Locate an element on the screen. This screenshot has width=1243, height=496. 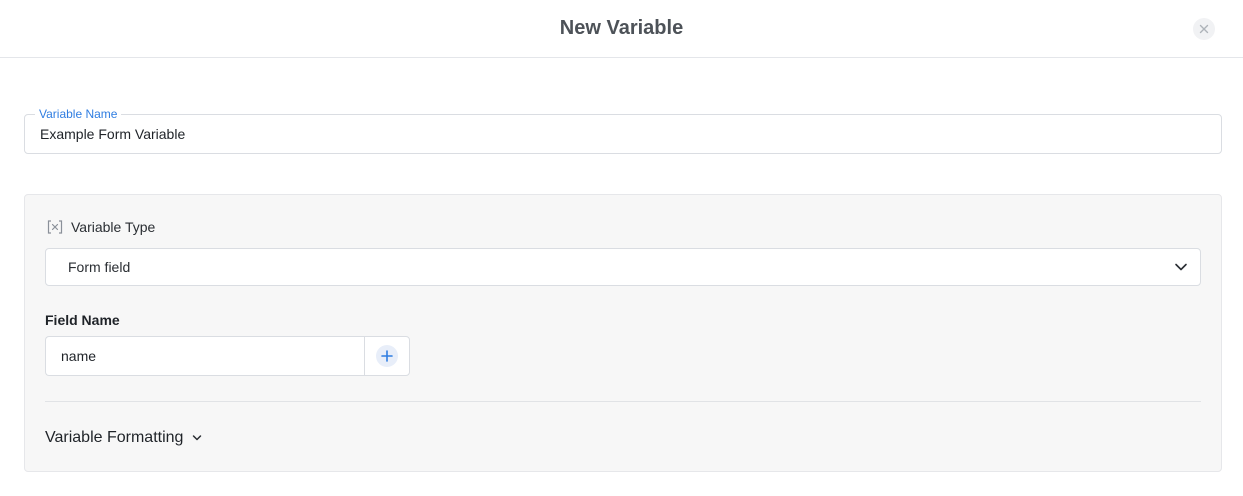
variable-type-label-row: Variable Type is located at coordinates (101, 227).